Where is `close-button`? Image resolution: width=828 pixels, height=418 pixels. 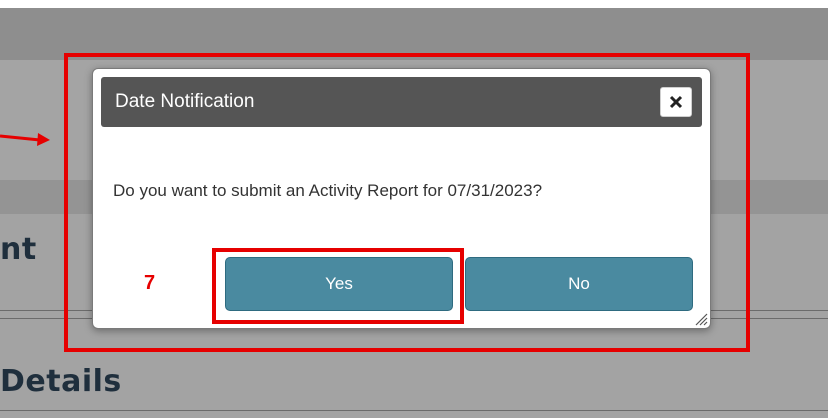
close-button is located at coordinates (676, 102).